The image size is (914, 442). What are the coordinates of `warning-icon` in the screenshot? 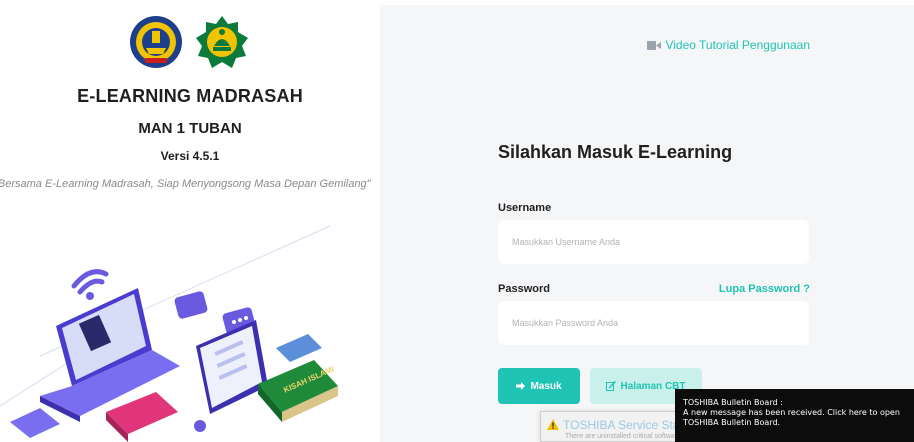 It's located at (553, 424).